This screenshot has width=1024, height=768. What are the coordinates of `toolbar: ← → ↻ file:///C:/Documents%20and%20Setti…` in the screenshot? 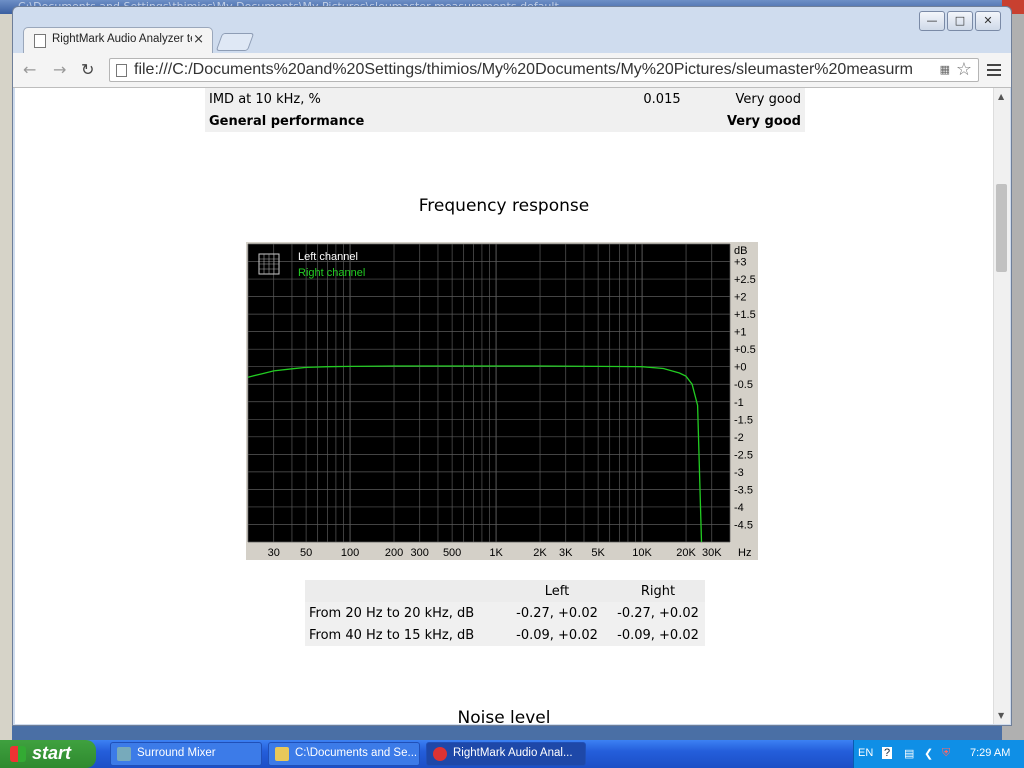 It's located at (512, 70).